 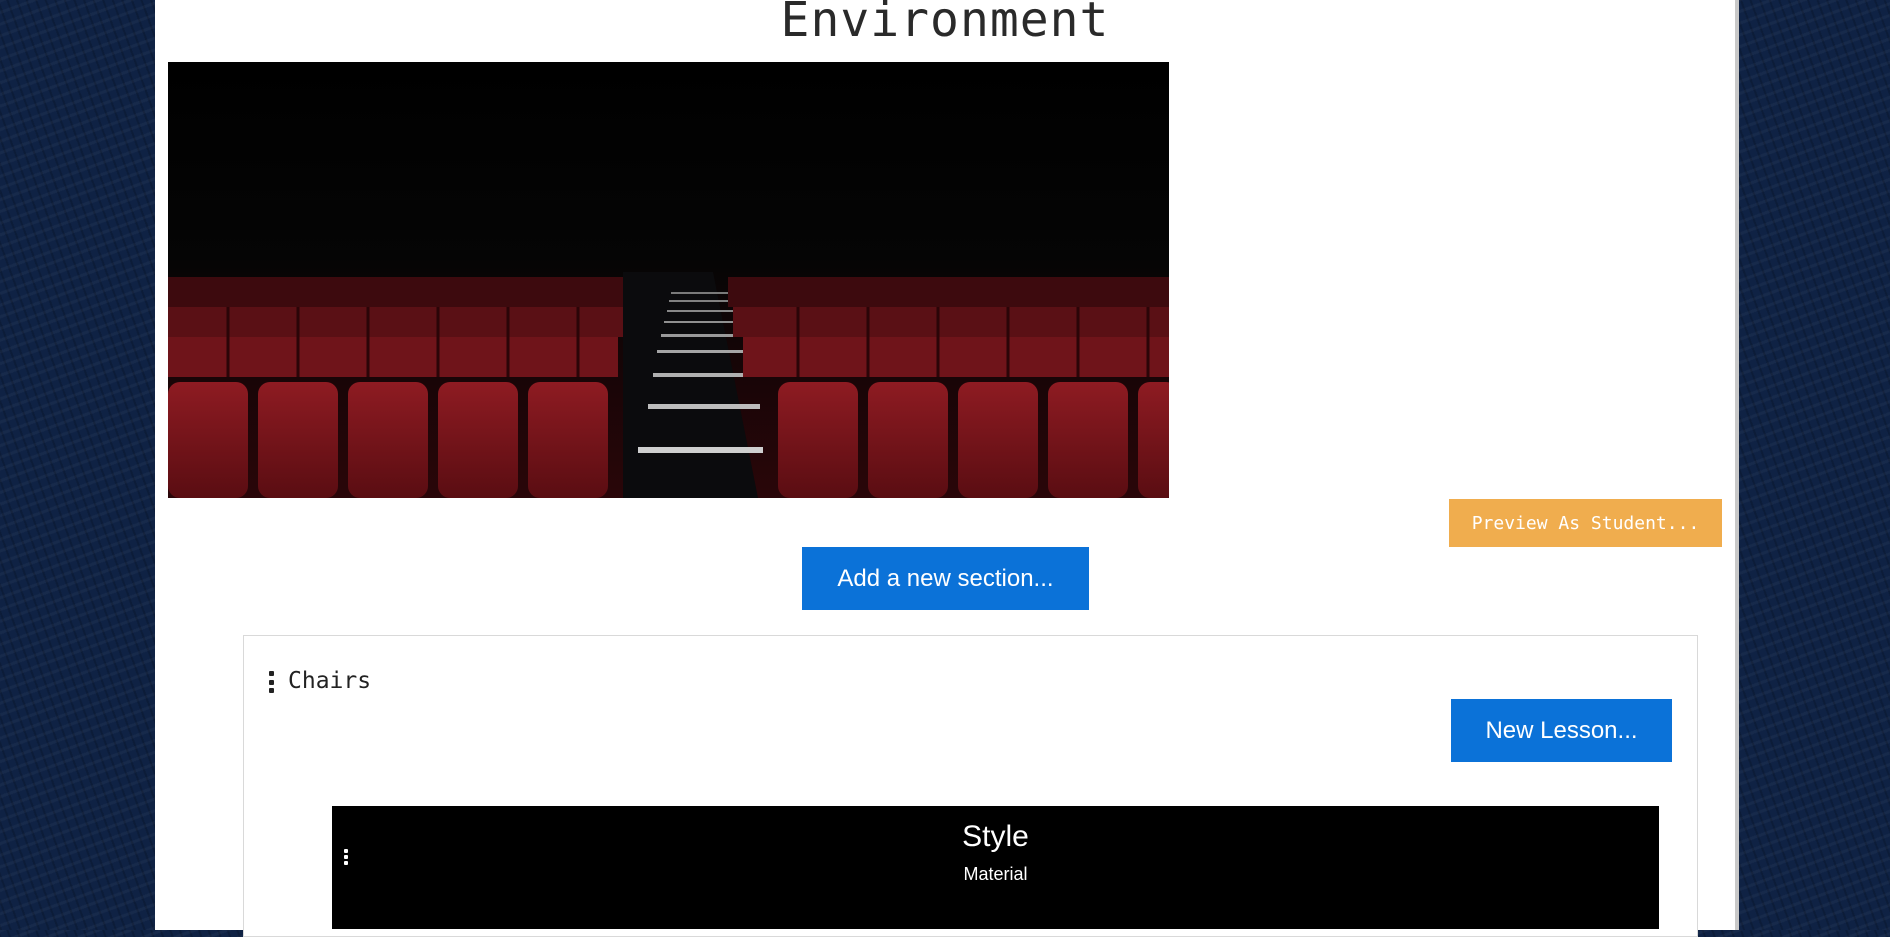 What do you see at coordinates (995, 836) in the screenshot?
I see `lesson-title: Style` at bounding box center [995, 836].